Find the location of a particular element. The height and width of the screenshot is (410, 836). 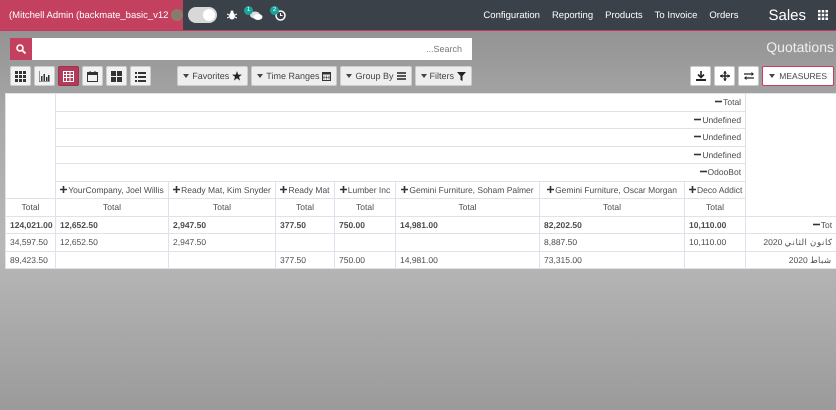

table-icon is located at coordinates (68, 76).